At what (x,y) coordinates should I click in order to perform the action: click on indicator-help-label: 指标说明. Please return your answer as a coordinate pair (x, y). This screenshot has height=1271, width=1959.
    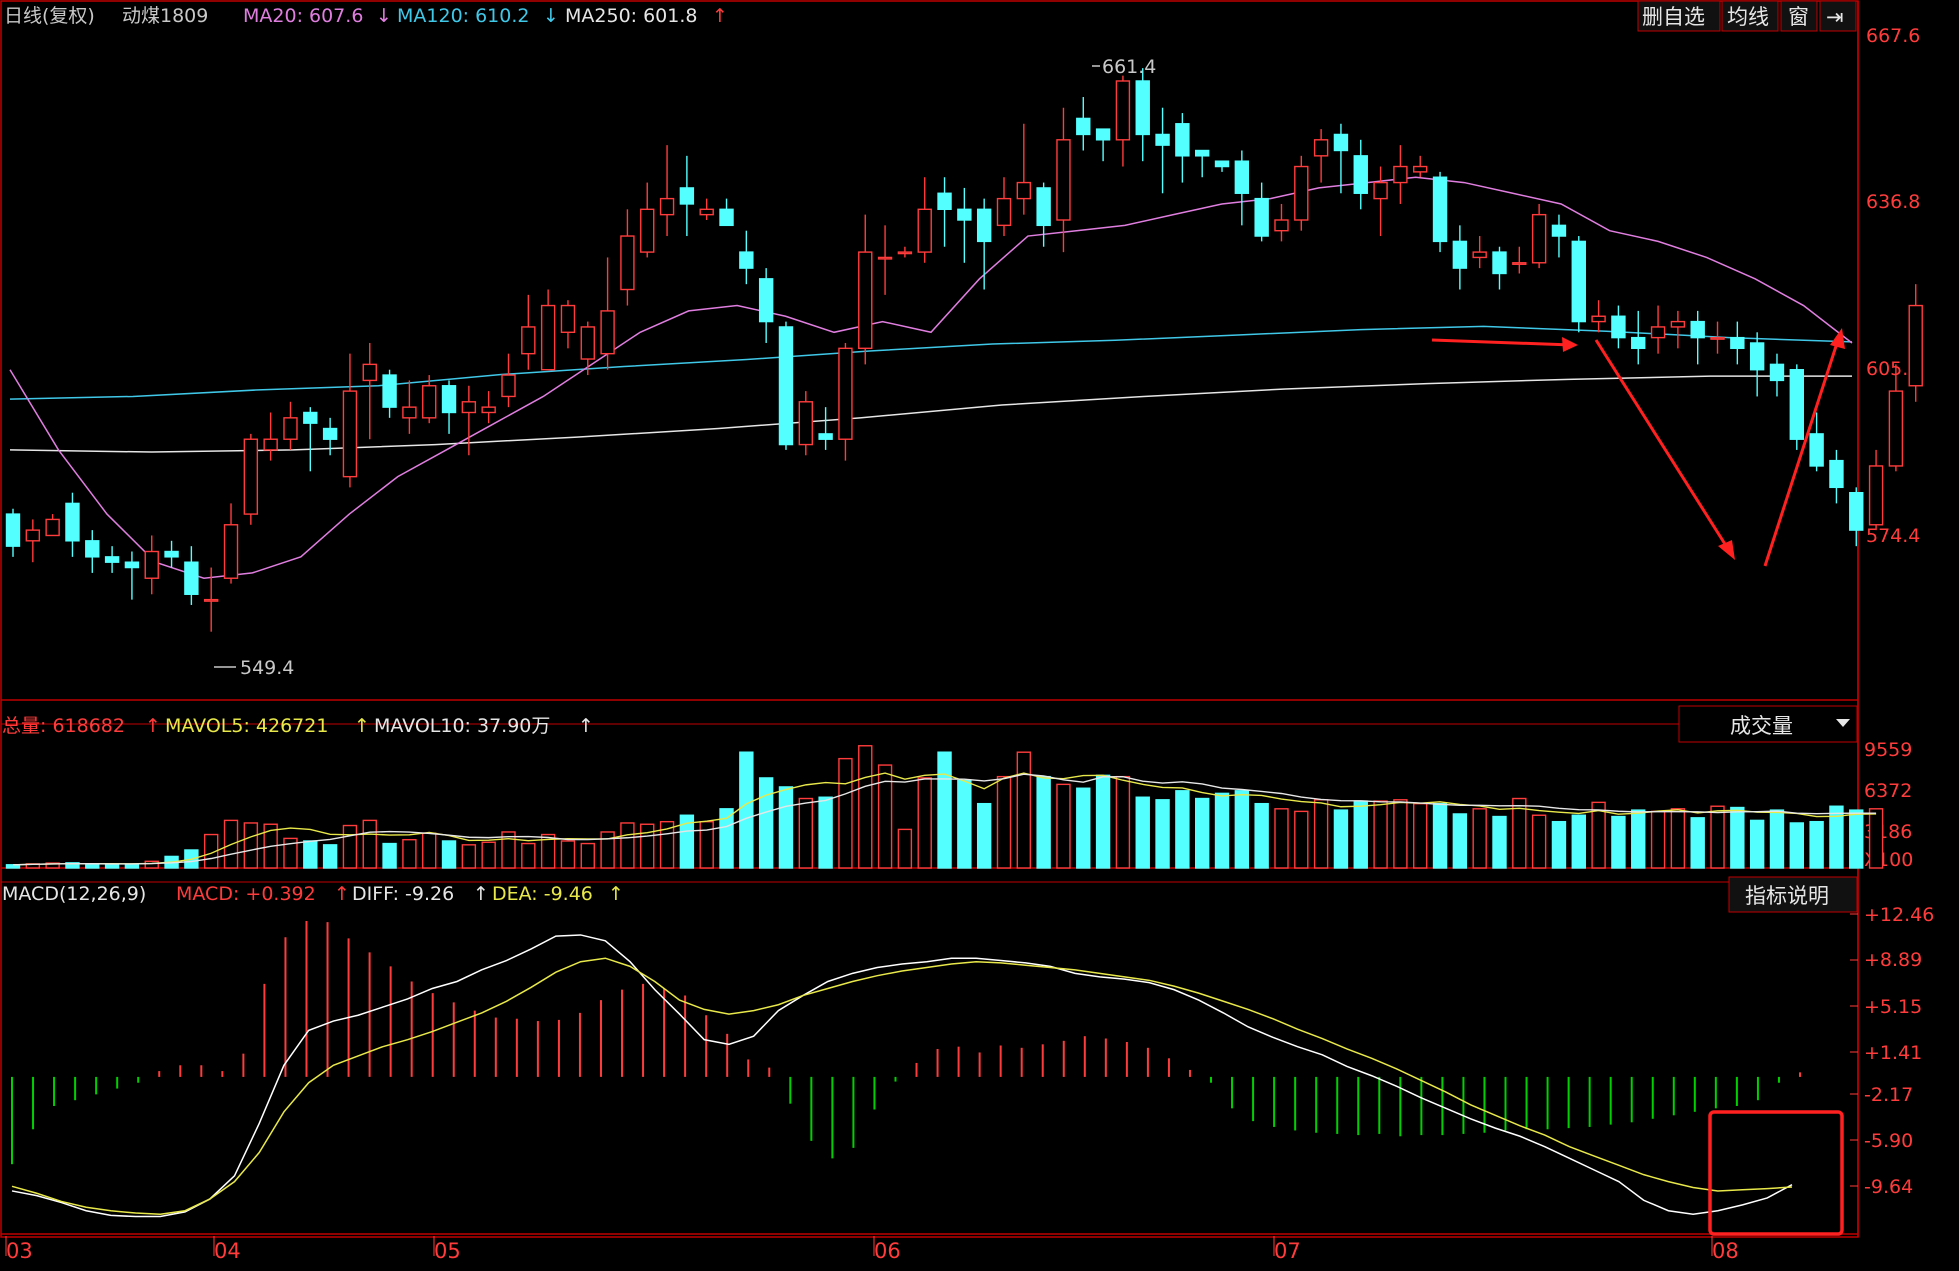
    Looking at the image, I should click on (1787, 896).